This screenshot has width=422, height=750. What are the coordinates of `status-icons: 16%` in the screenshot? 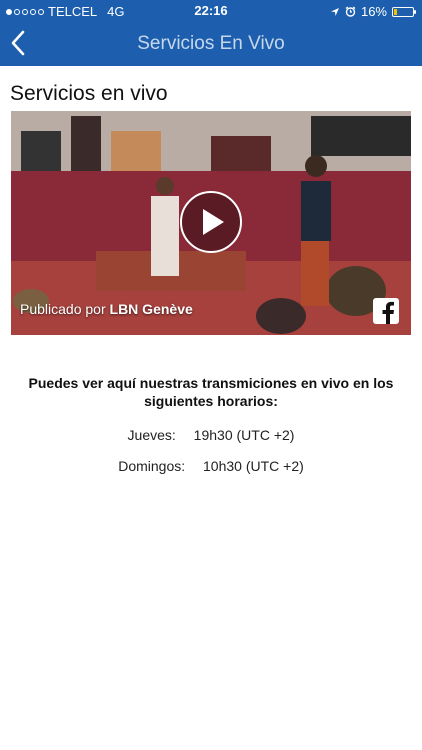 It's located at (373, 11).